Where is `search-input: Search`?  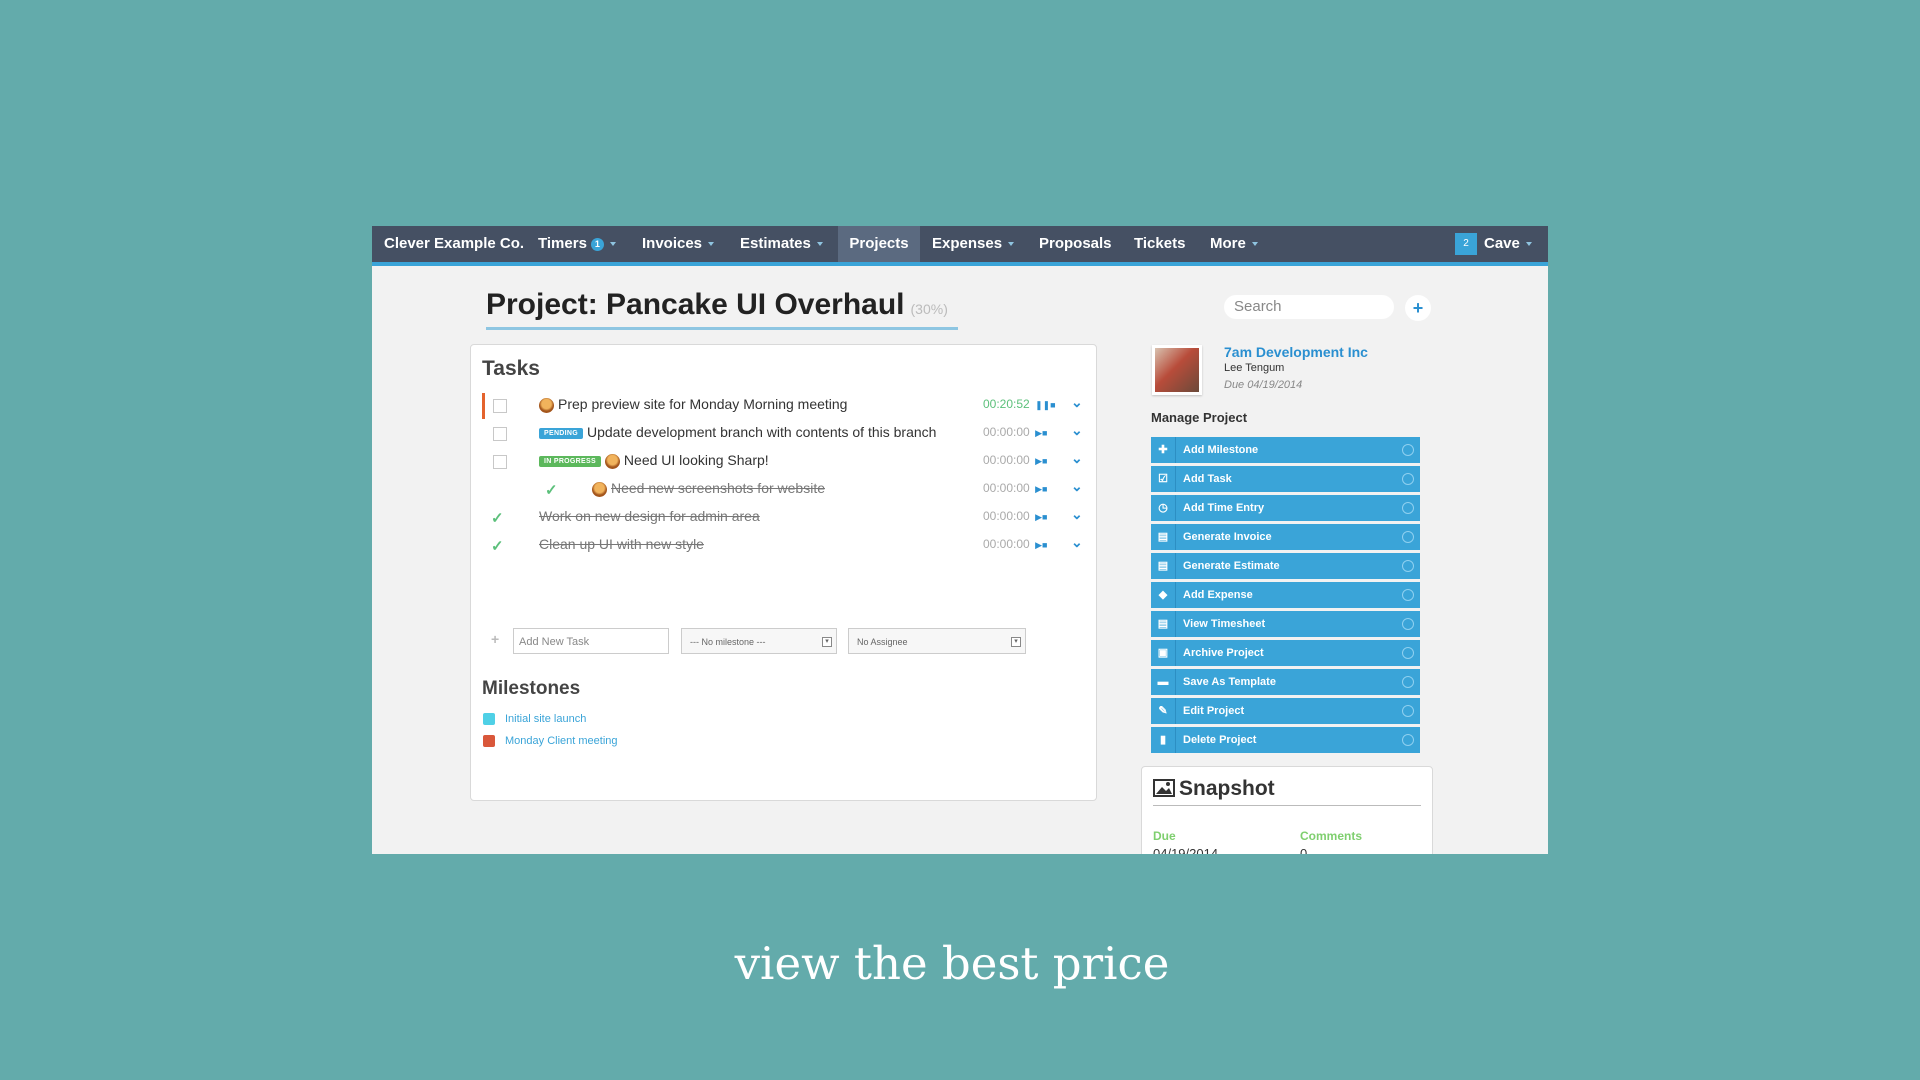
search-input: Search is located at coordinates (1309, 307).